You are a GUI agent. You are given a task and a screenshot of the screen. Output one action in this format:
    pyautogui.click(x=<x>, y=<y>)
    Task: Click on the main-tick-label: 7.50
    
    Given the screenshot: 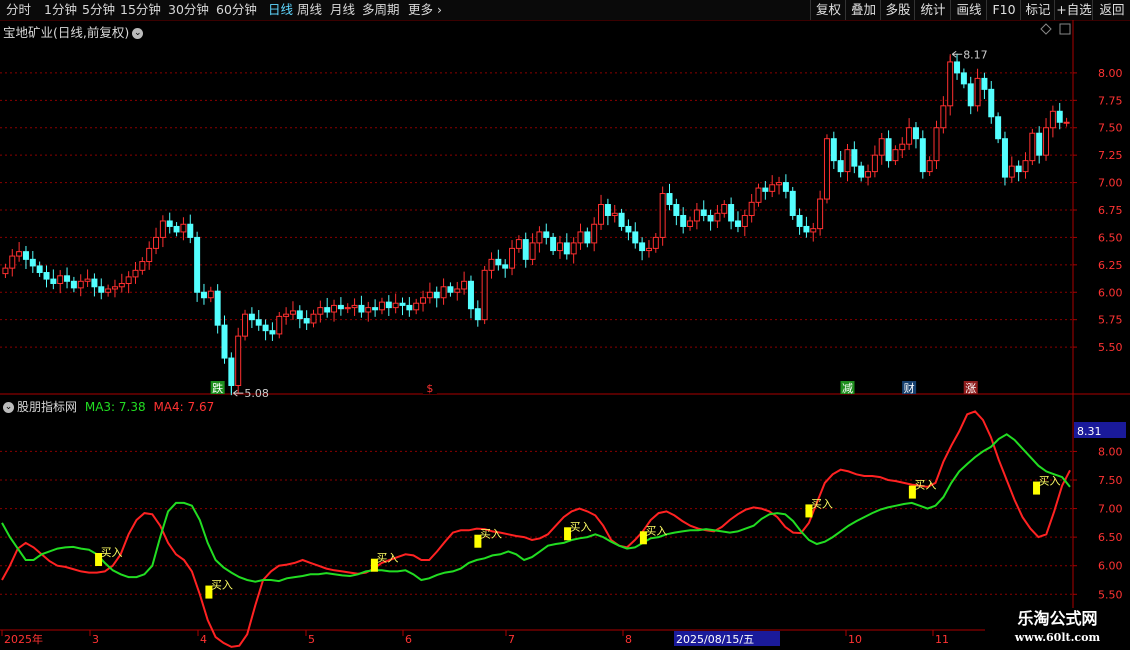 What is the action you would take?
    pyautogui.click(x=1110, y=128)
    